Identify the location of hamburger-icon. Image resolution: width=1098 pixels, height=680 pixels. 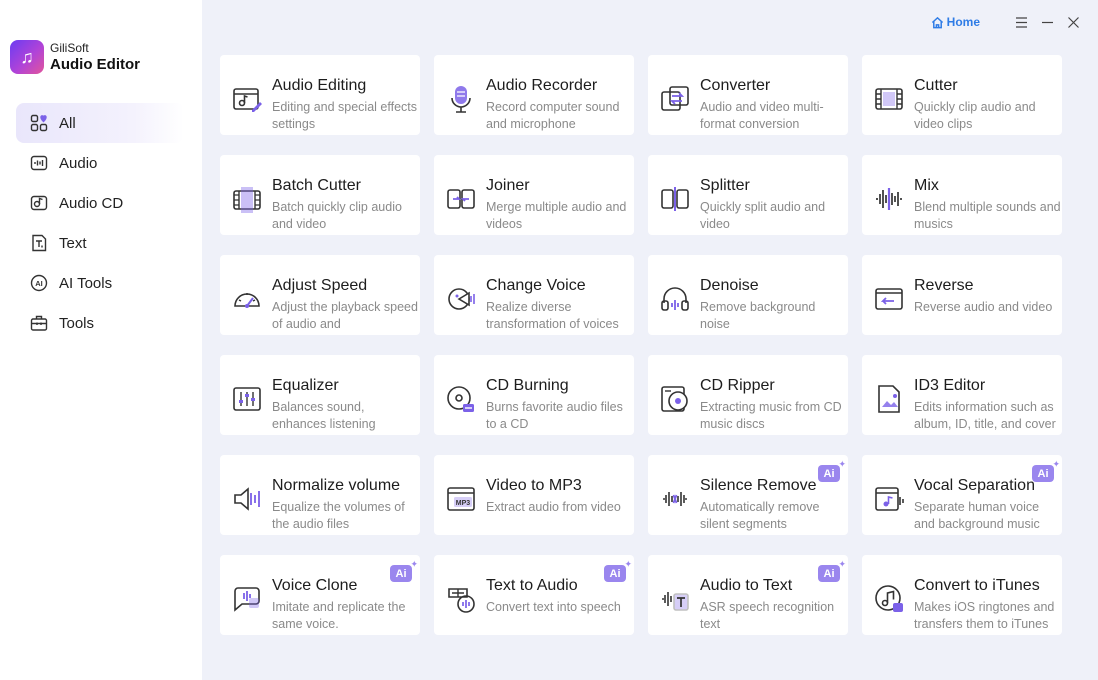
(1021, 22).